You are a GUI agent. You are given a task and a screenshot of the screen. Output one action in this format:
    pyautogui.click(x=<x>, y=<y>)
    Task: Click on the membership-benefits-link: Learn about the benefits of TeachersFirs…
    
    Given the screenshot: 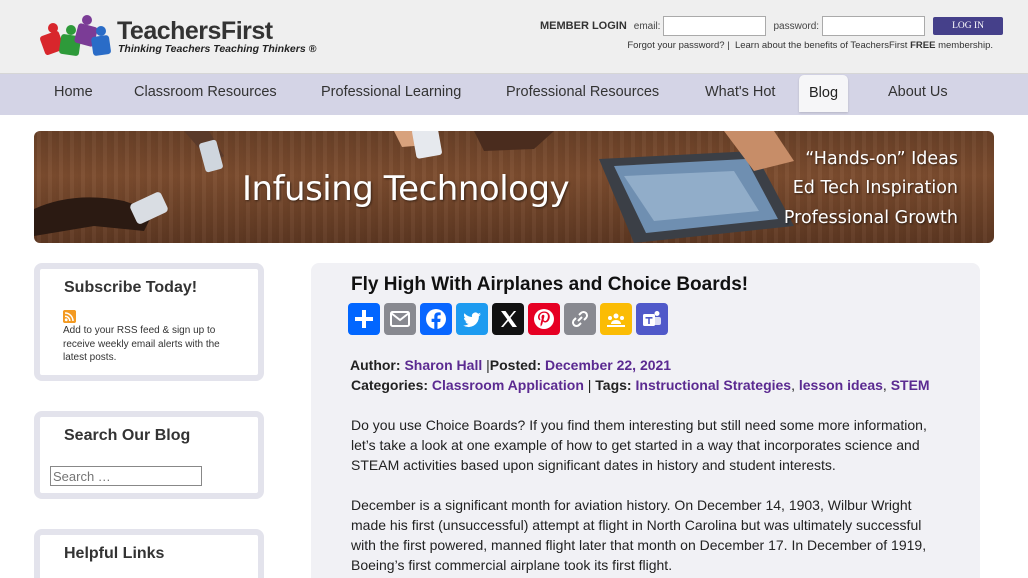 What is the action you would take?
    pyautogui.click(x=864, y=45)
    